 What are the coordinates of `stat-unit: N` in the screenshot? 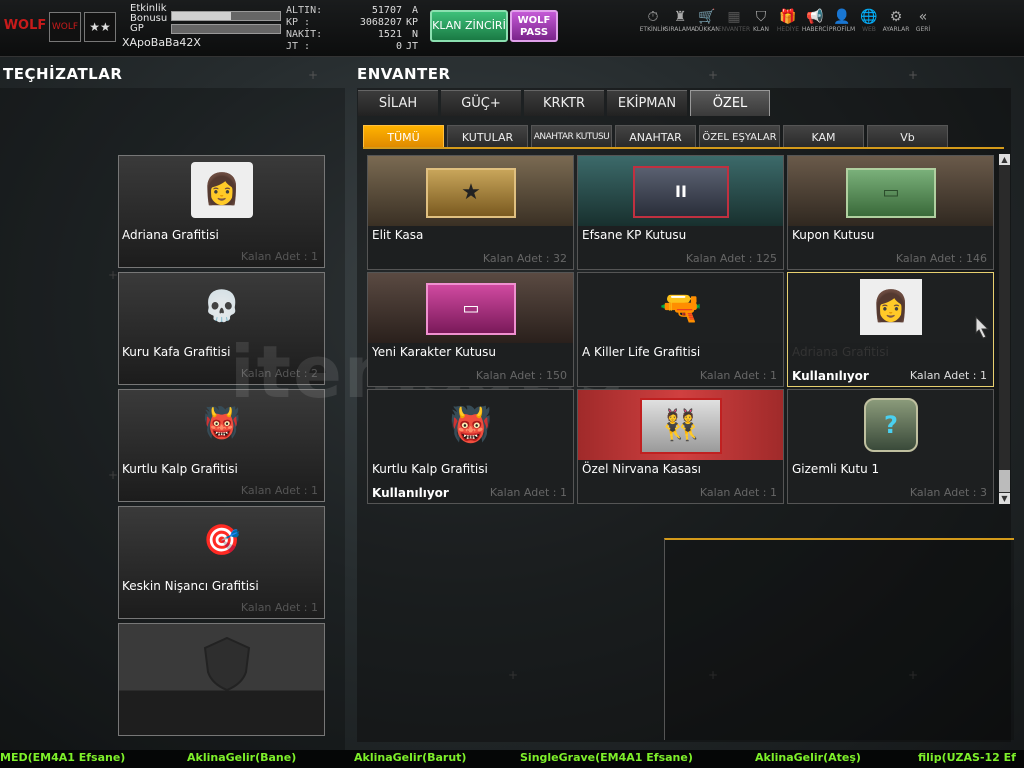 It's located at (414, 34).